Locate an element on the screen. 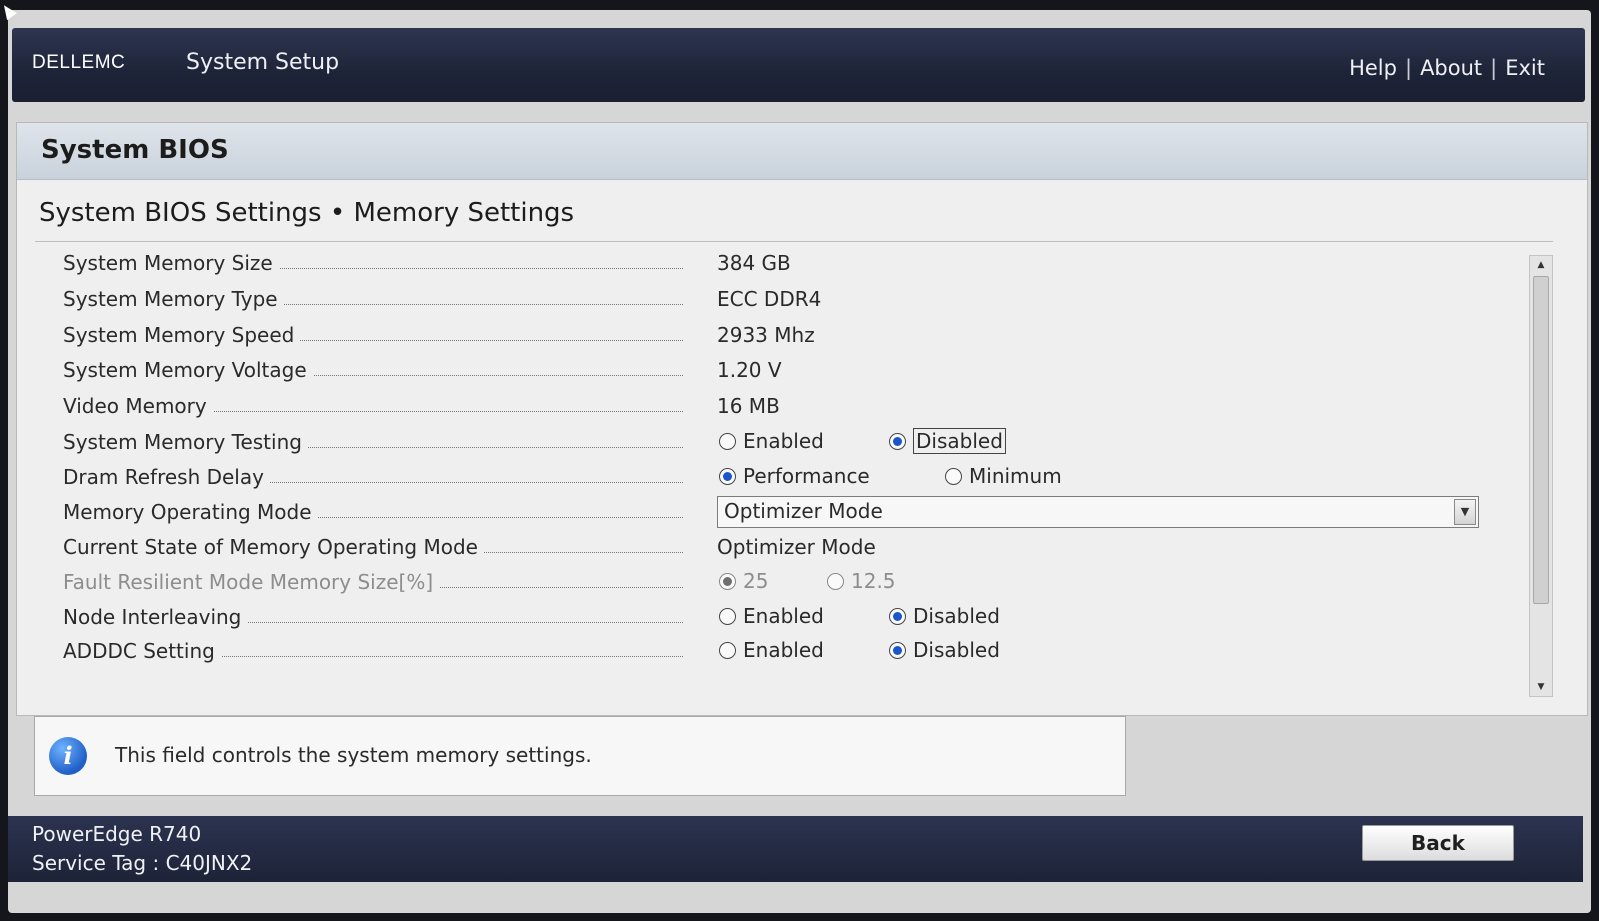 The image size is (1599, 921). scroll-down-arrow-icon: ▼ is located at coordinates (1541, 687).